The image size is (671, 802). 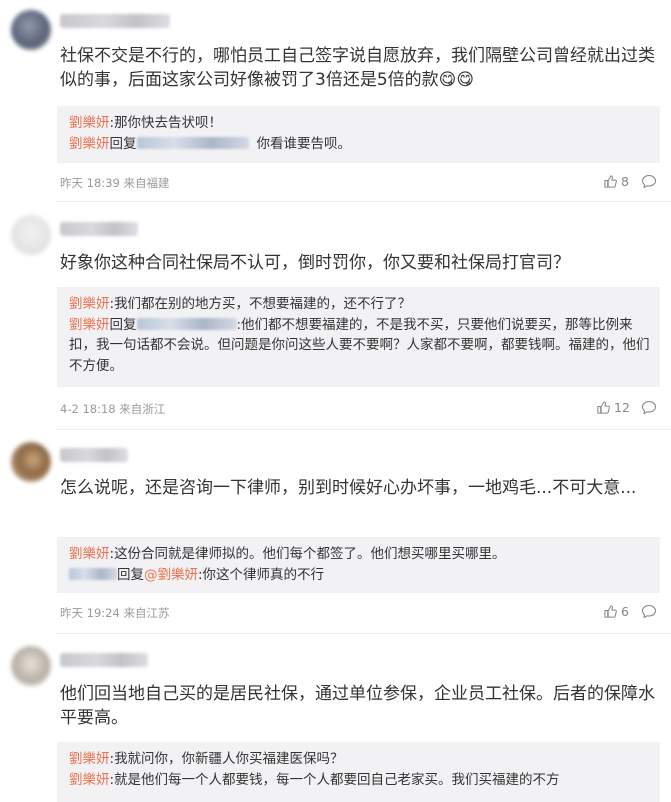 I want to click on reply-text: 就是他们每一个人都要钱，每一个人都要回自己老家买。我们买福建的不方, so click(x=337, y=779).